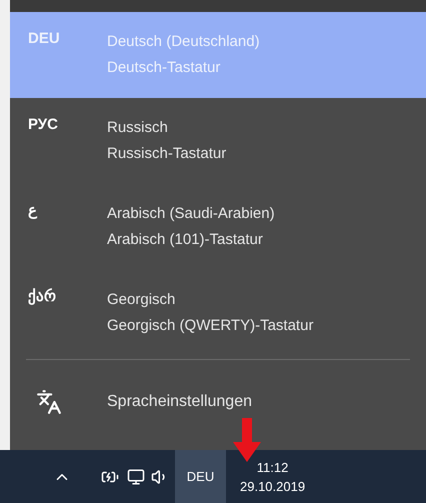 This screenshot has width=426, height=503. What do you see at coordinates (273, 477) in the screenshot?
I see `clock-button: 11:12 29.10.2019` at bounding box center [273, 477].